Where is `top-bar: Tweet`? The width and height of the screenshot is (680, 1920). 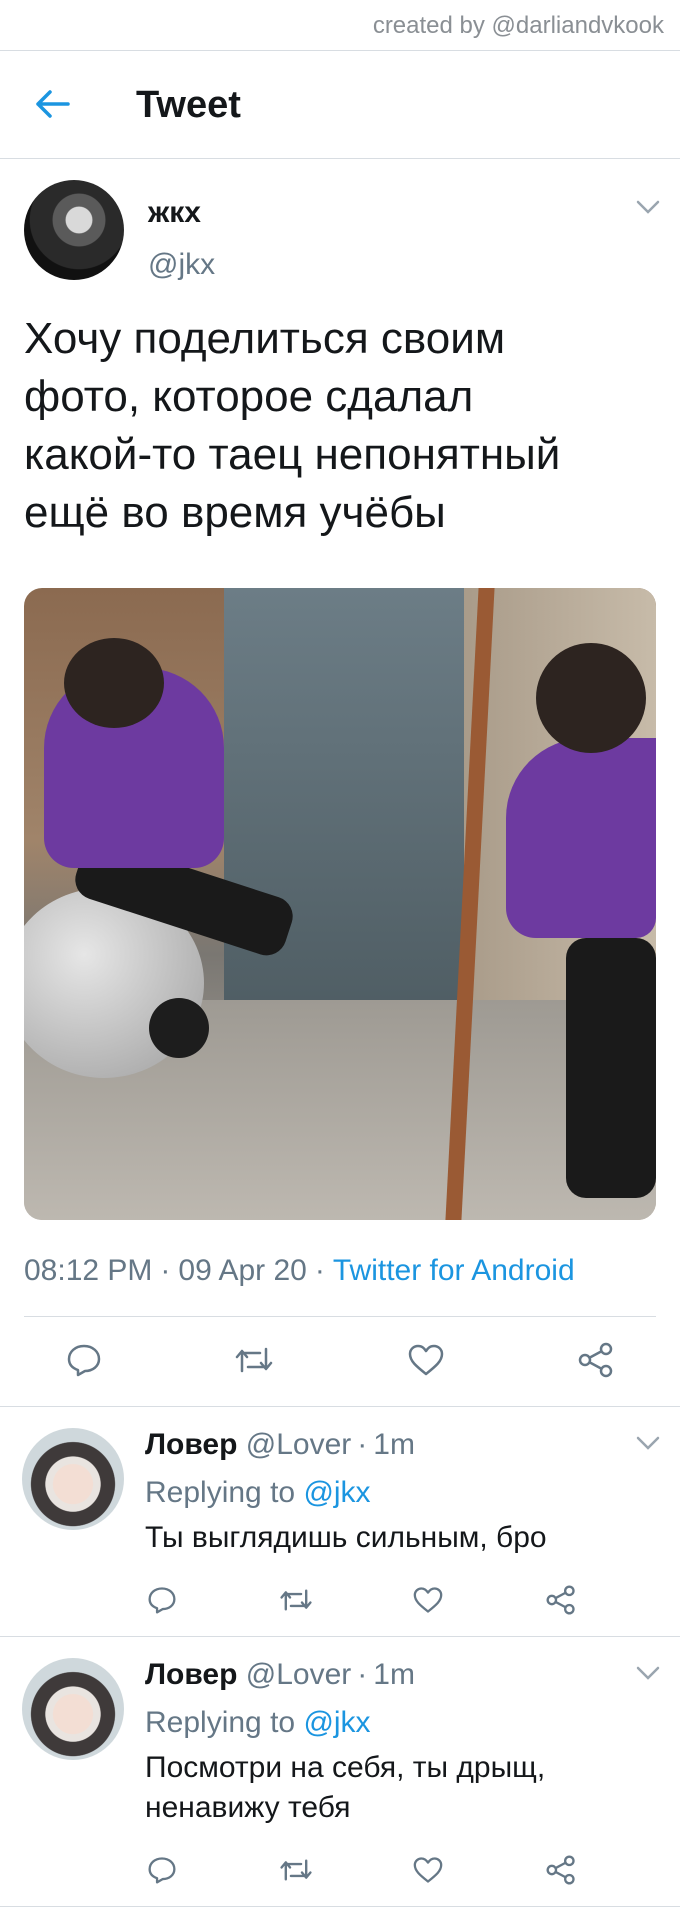 top-bar: Tweet is located at coordinates (340, 104).